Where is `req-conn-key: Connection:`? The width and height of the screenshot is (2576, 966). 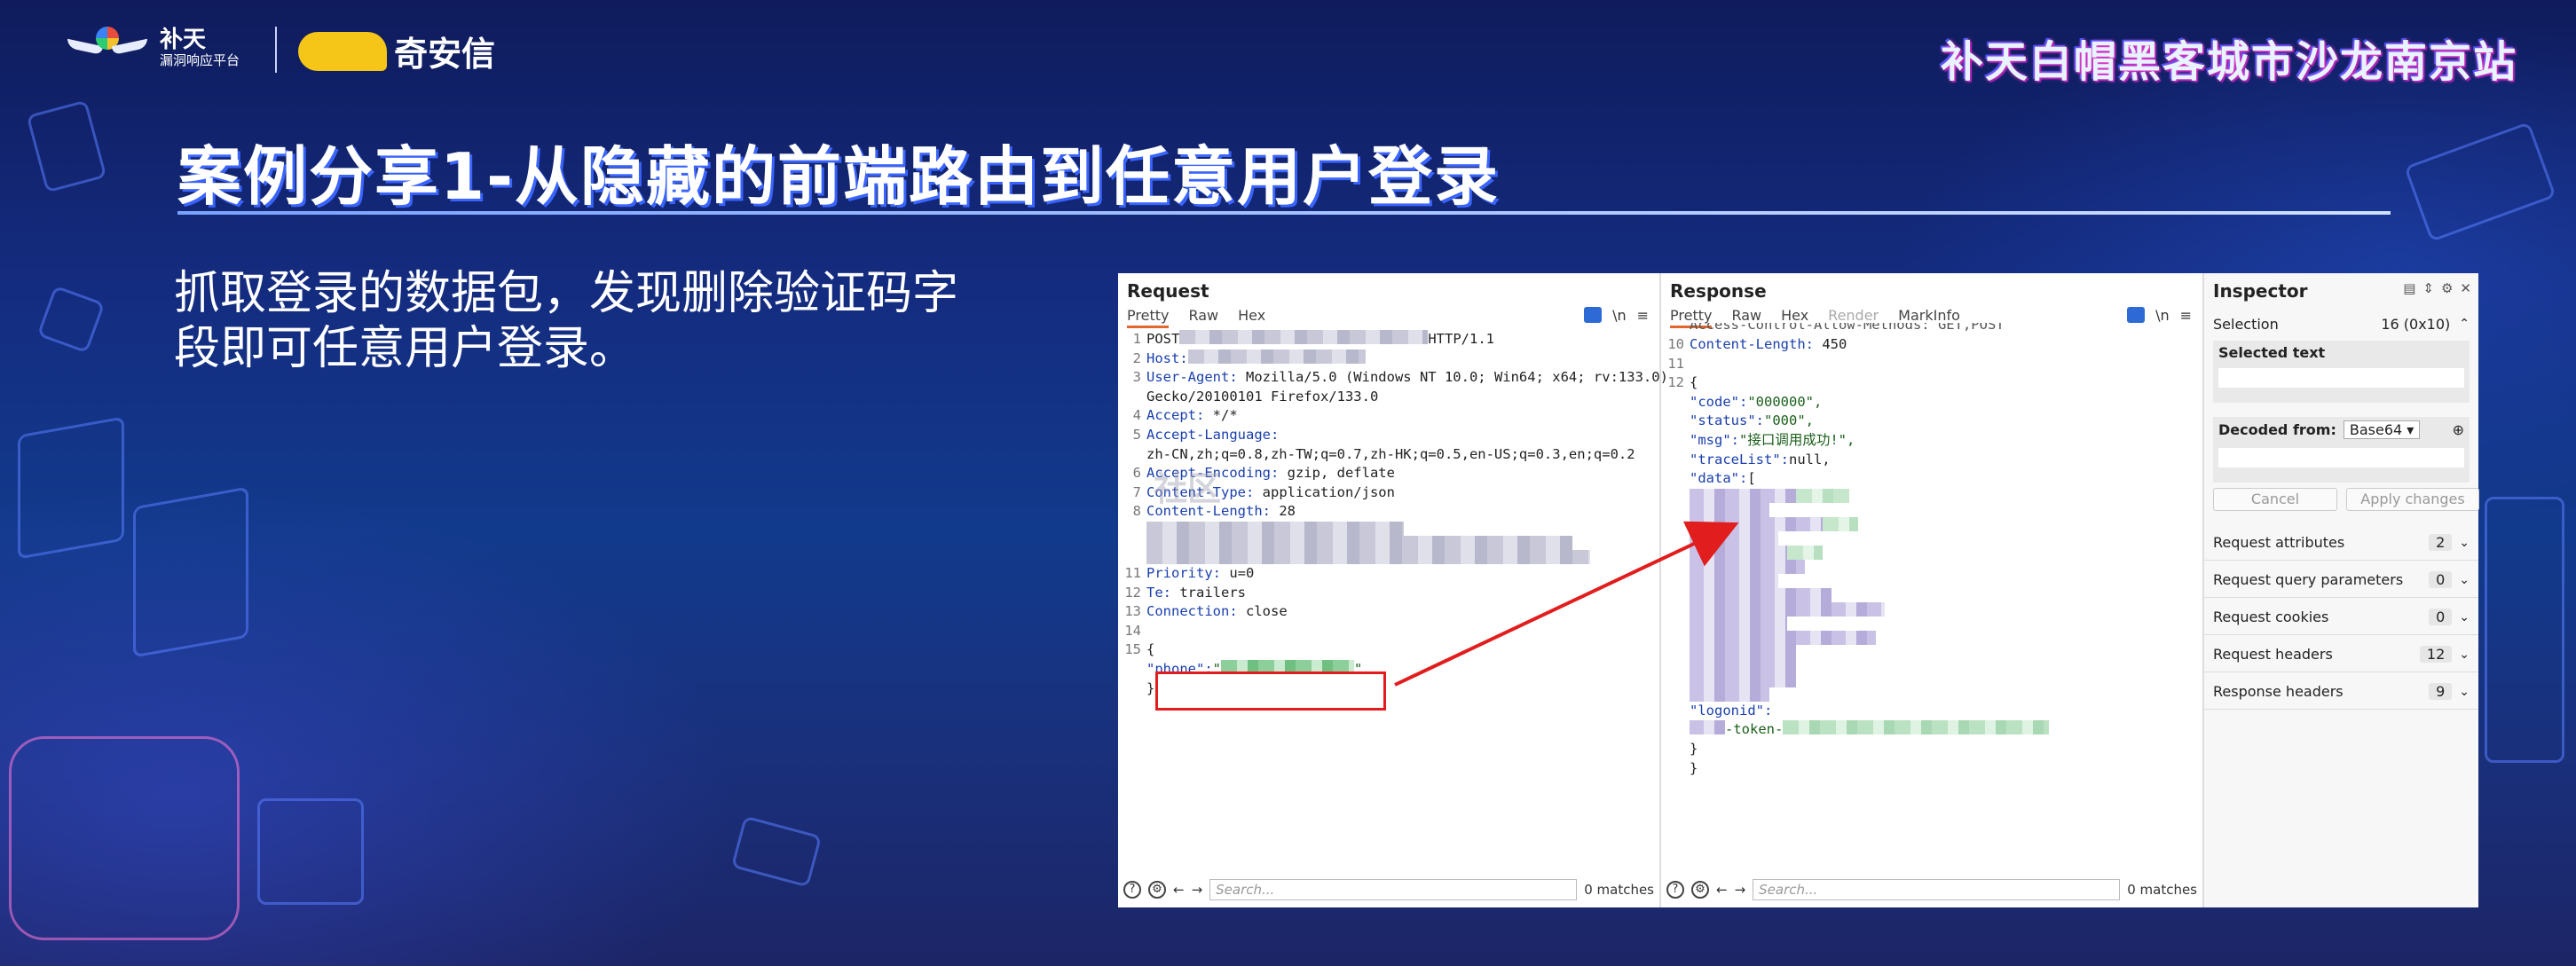
req-conn-key: Connection: is located at coordinates (1192, 611).